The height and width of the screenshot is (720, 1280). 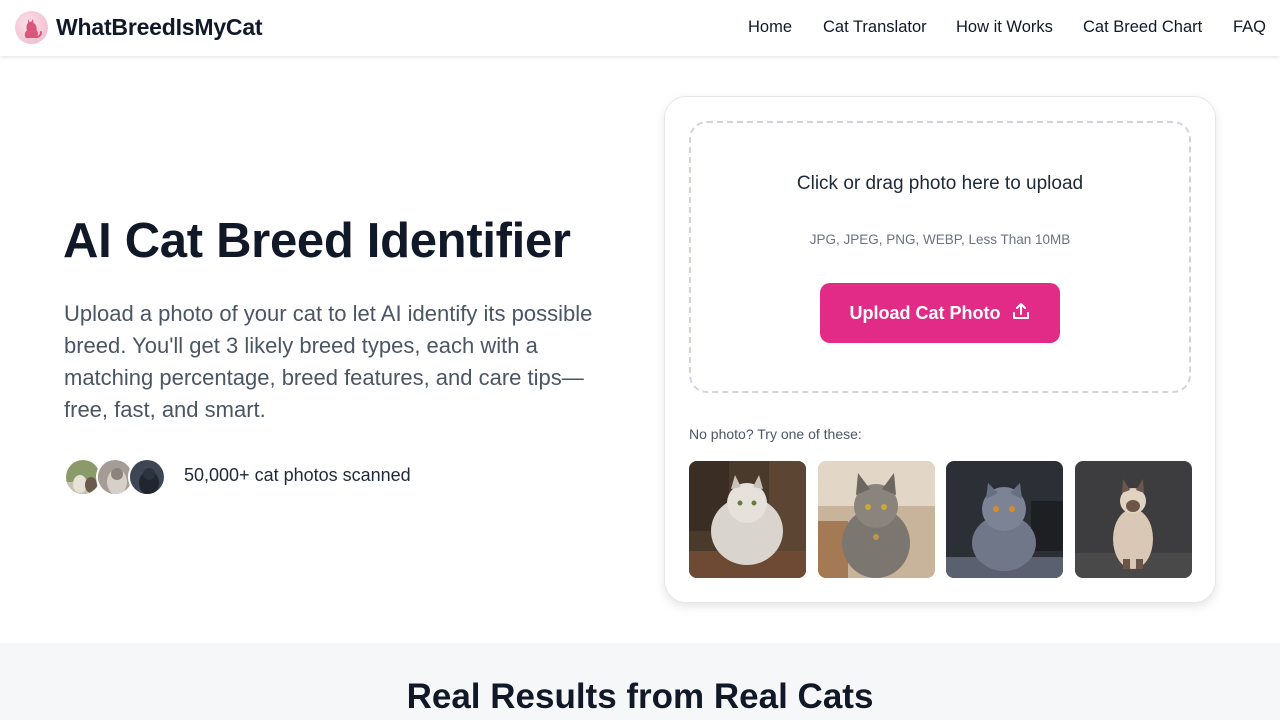 I want to click on sample-photo-british-shorthair, so click(x=1004, y=519).